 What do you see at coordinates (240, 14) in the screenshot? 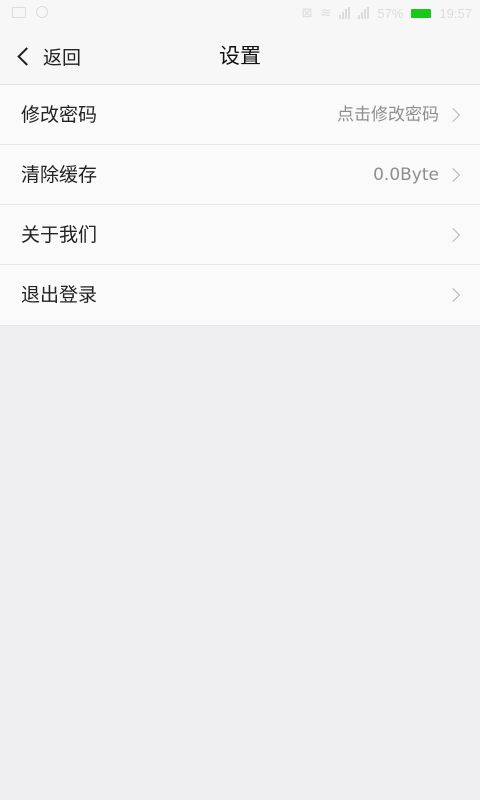
I see `status-bar: ⊠ ≋ 57% 19:57` at bounding box center [240, 14].